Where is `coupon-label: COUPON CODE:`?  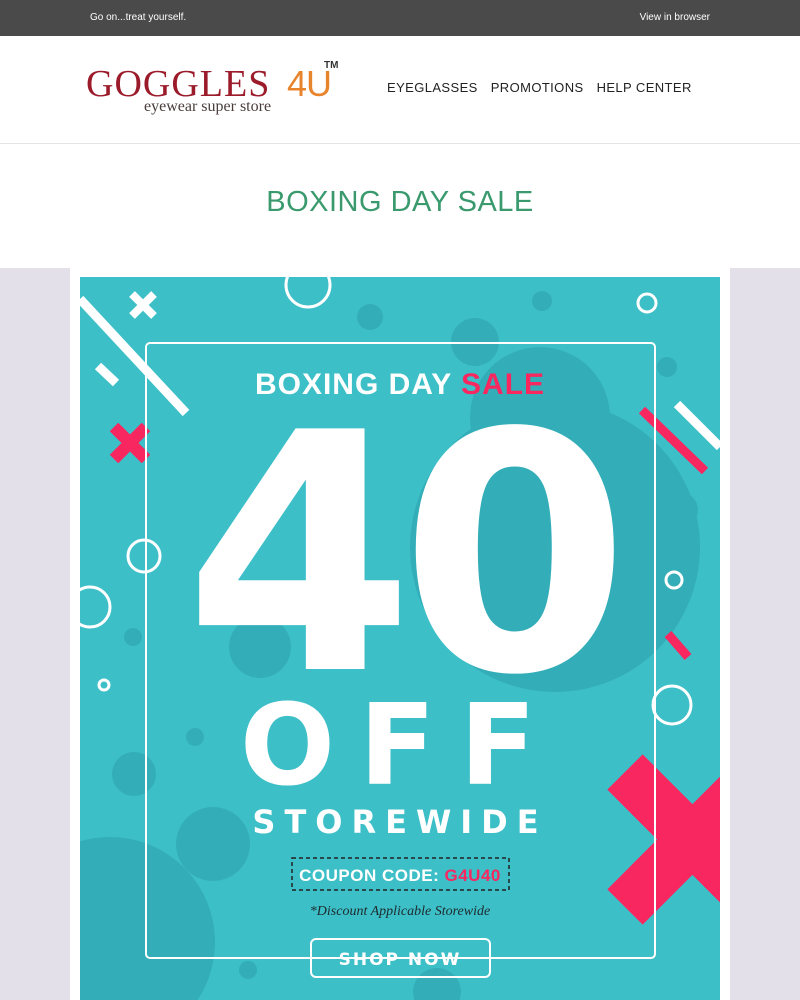 coupon-label: COUPON CODE: is located at coordinates (371, 875).